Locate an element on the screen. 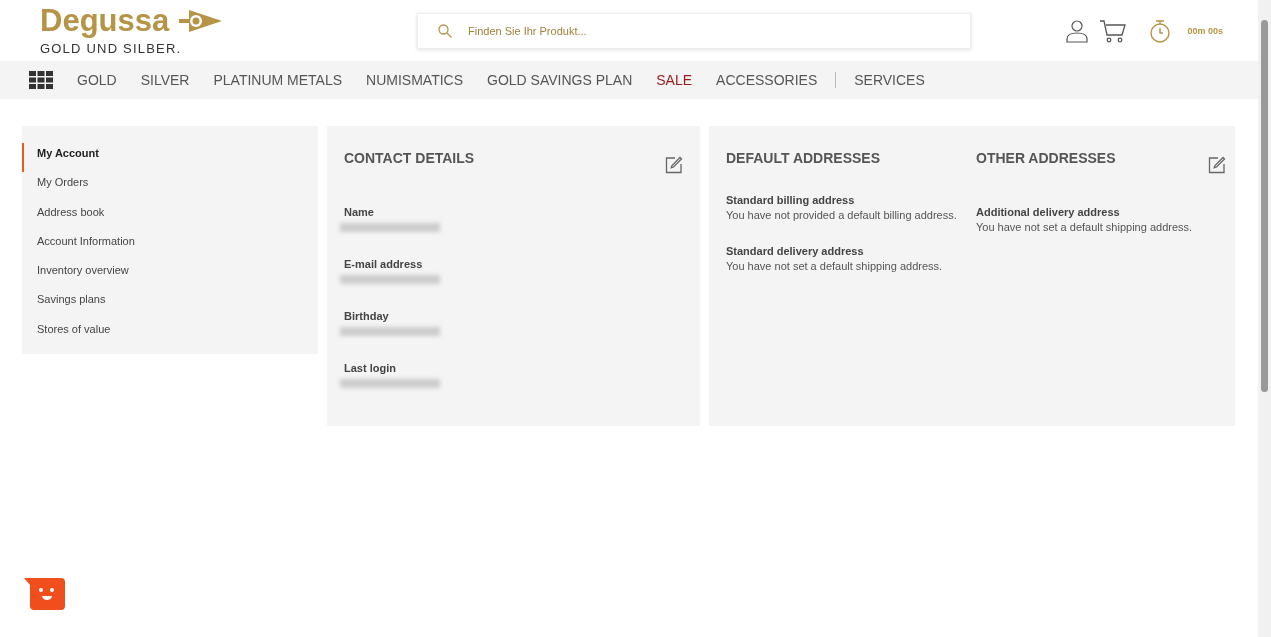 The height and width of the screenshot is (637, 1271). logo-icon is located at coordinates (200, 21).